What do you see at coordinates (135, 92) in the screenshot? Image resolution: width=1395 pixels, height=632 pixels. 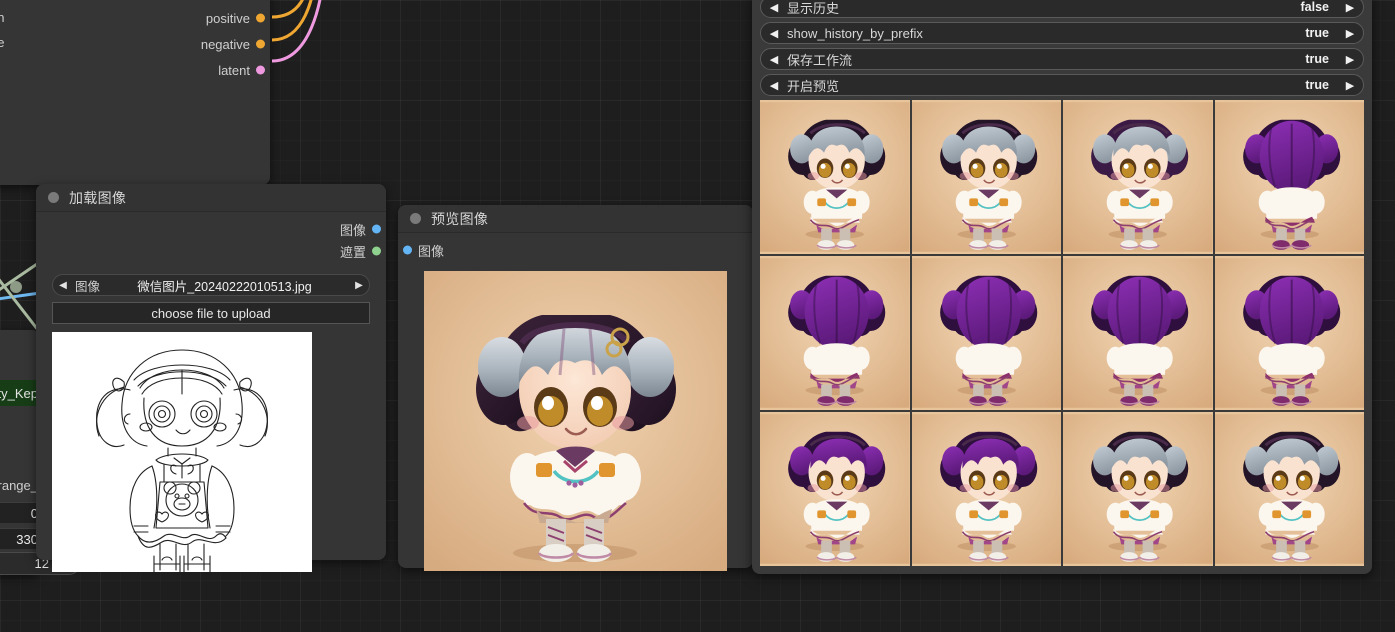 I see `sampler-node: on ge n positive` at bounding box center [135, 92].